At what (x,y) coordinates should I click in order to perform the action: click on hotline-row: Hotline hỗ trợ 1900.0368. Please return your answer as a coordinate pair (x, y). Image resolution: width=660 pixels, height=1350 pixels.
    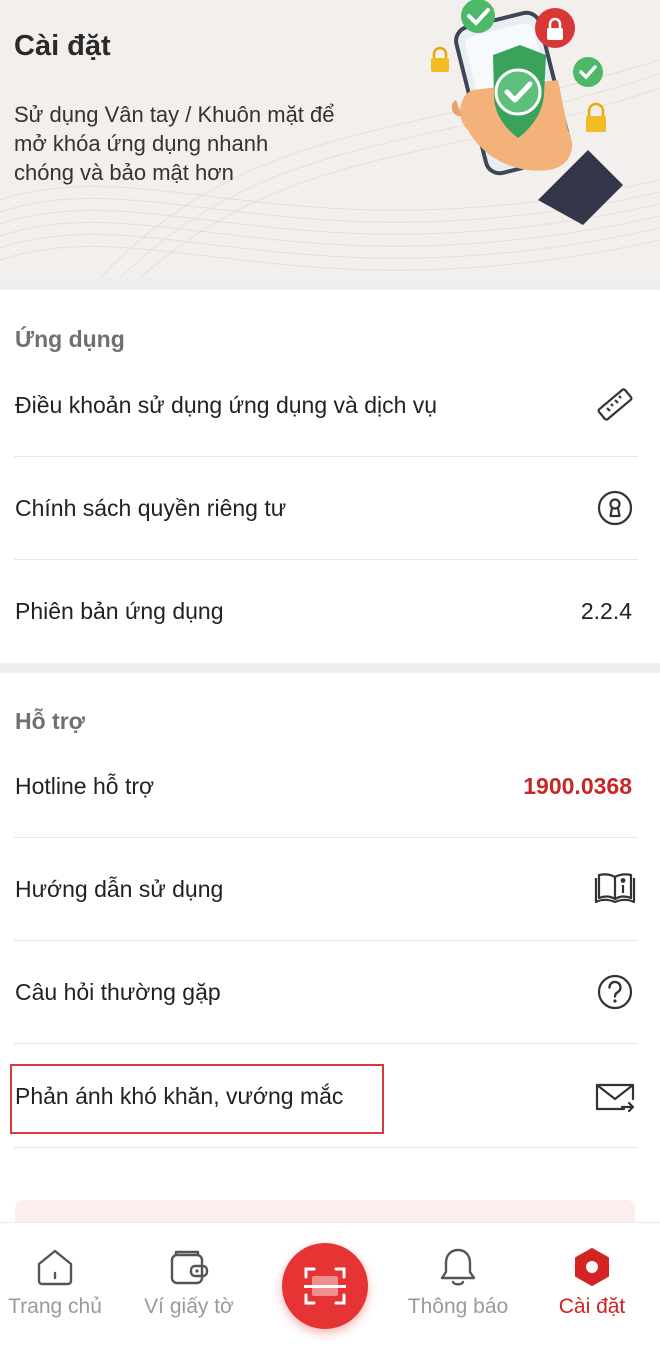
    Looking at the image, I should click on (330, 786).